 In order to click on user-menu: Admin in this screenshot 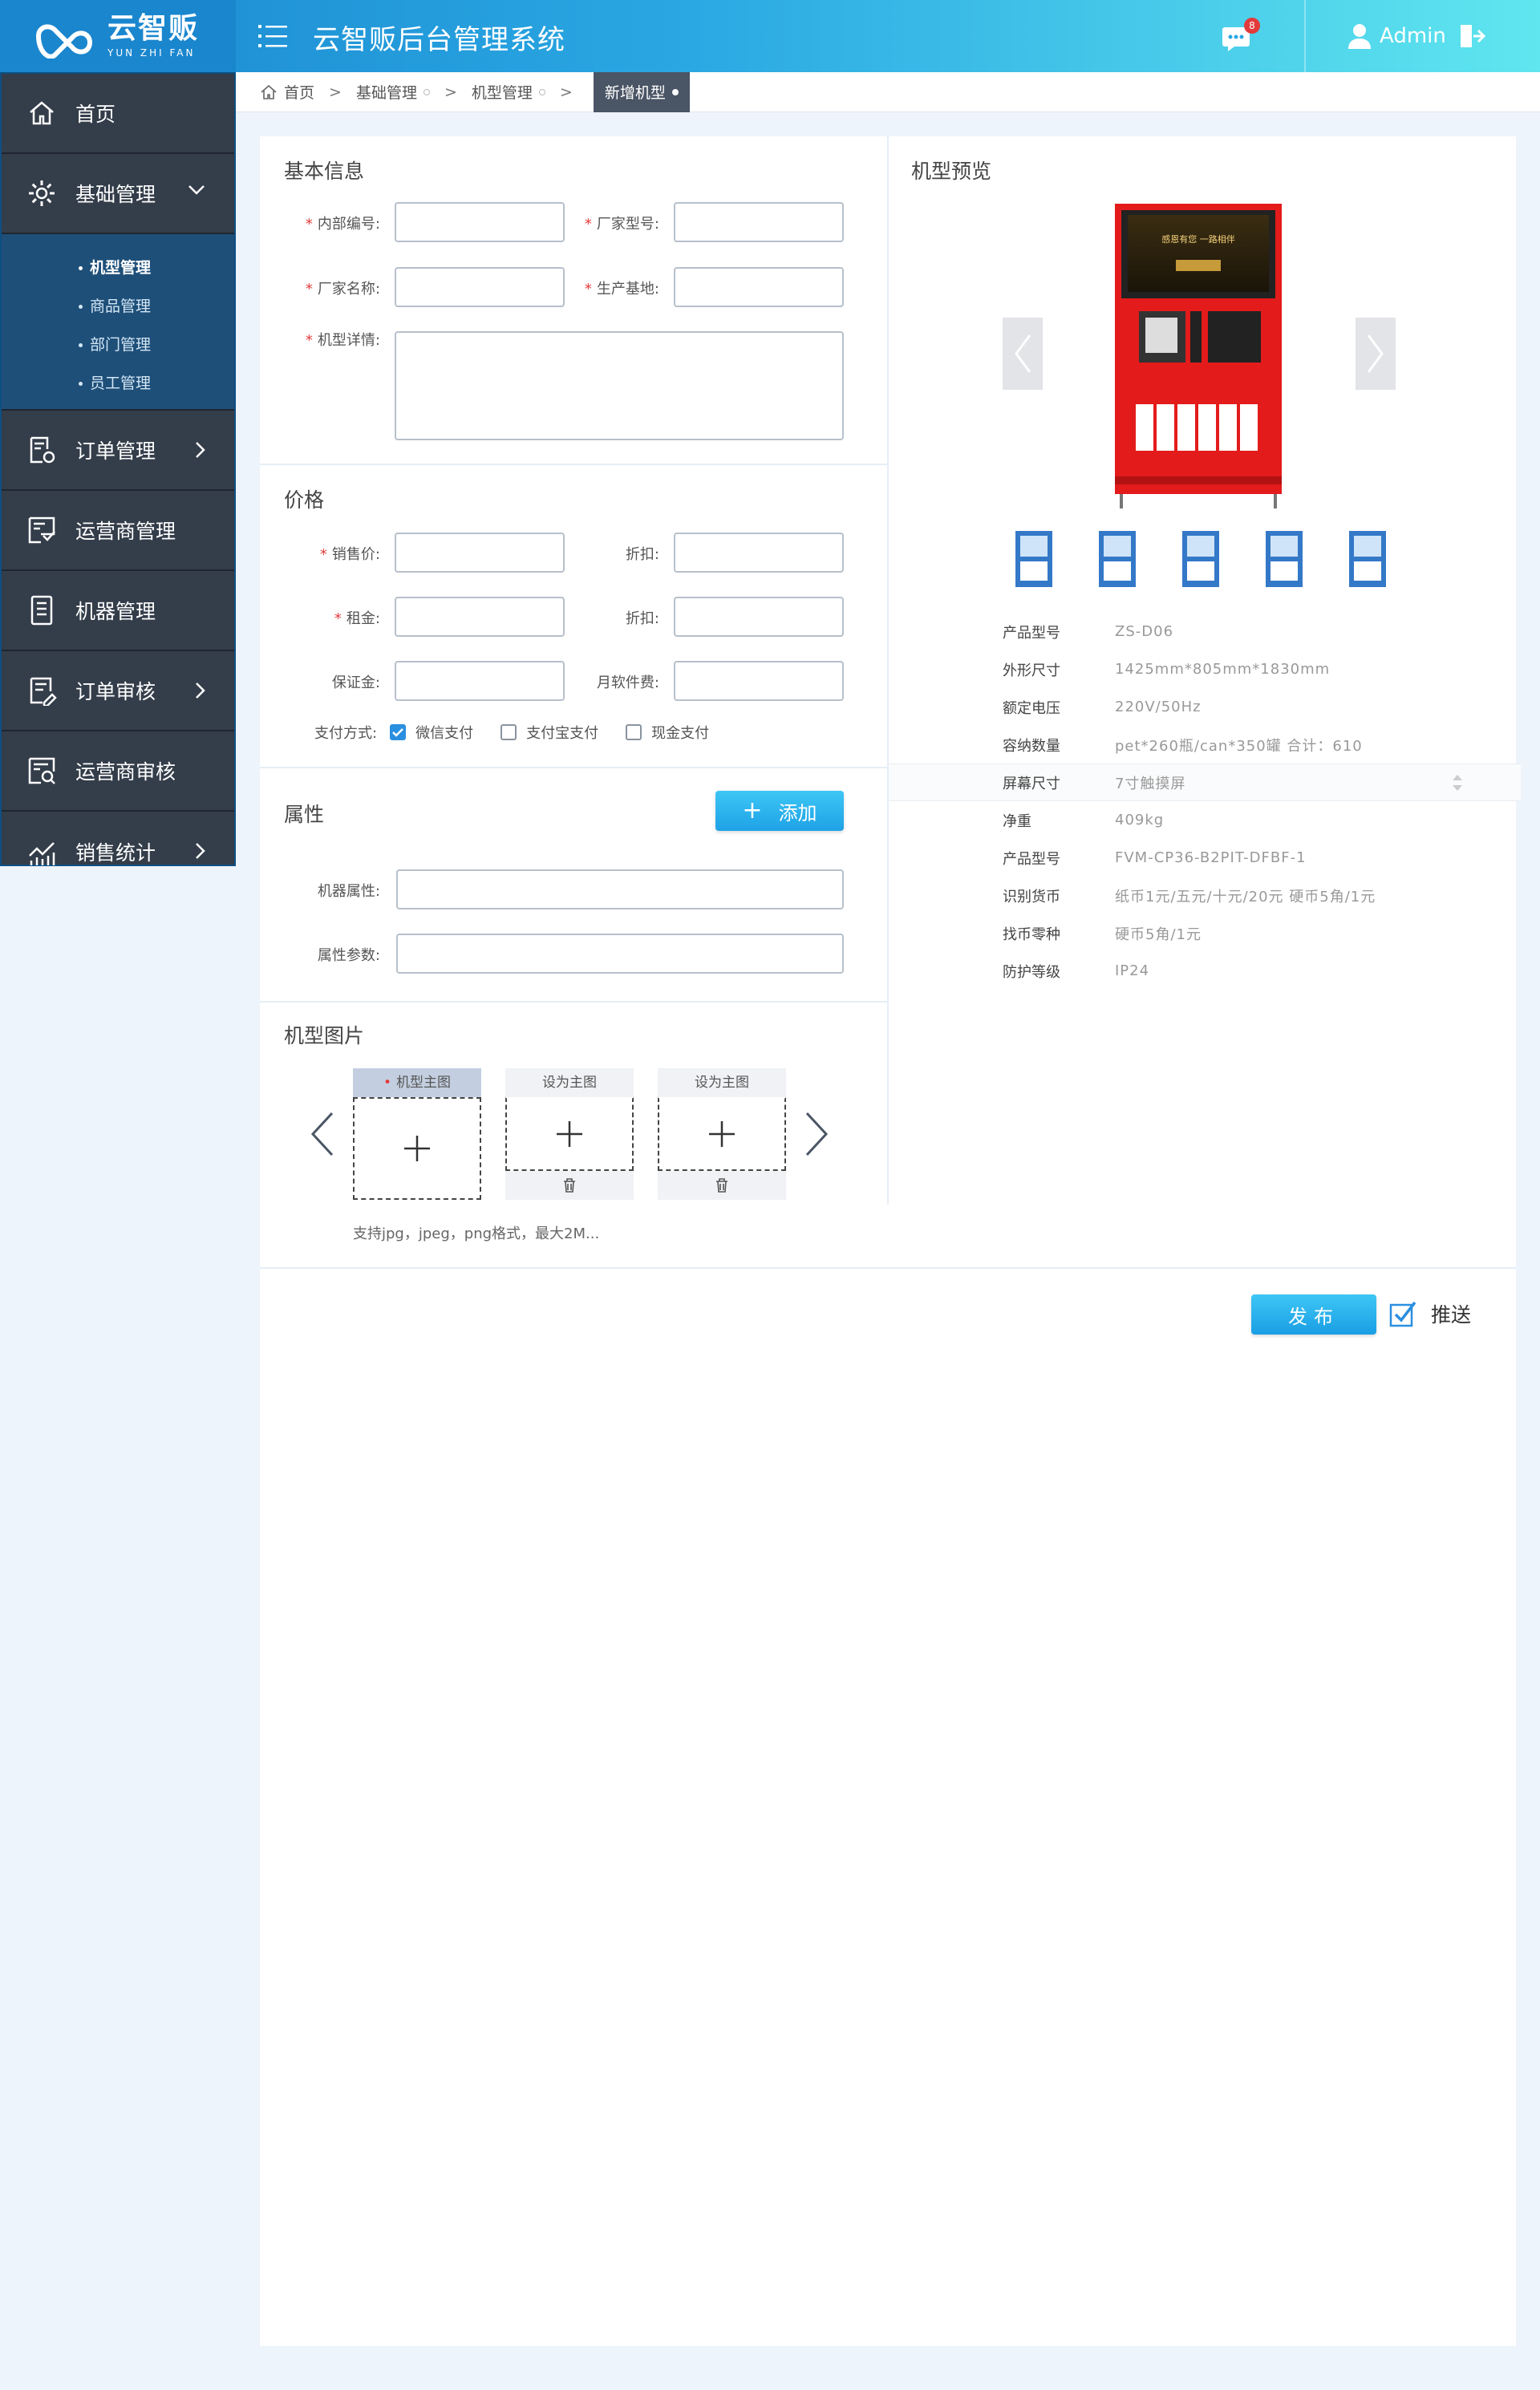, I will do `click(1421, 36)`.